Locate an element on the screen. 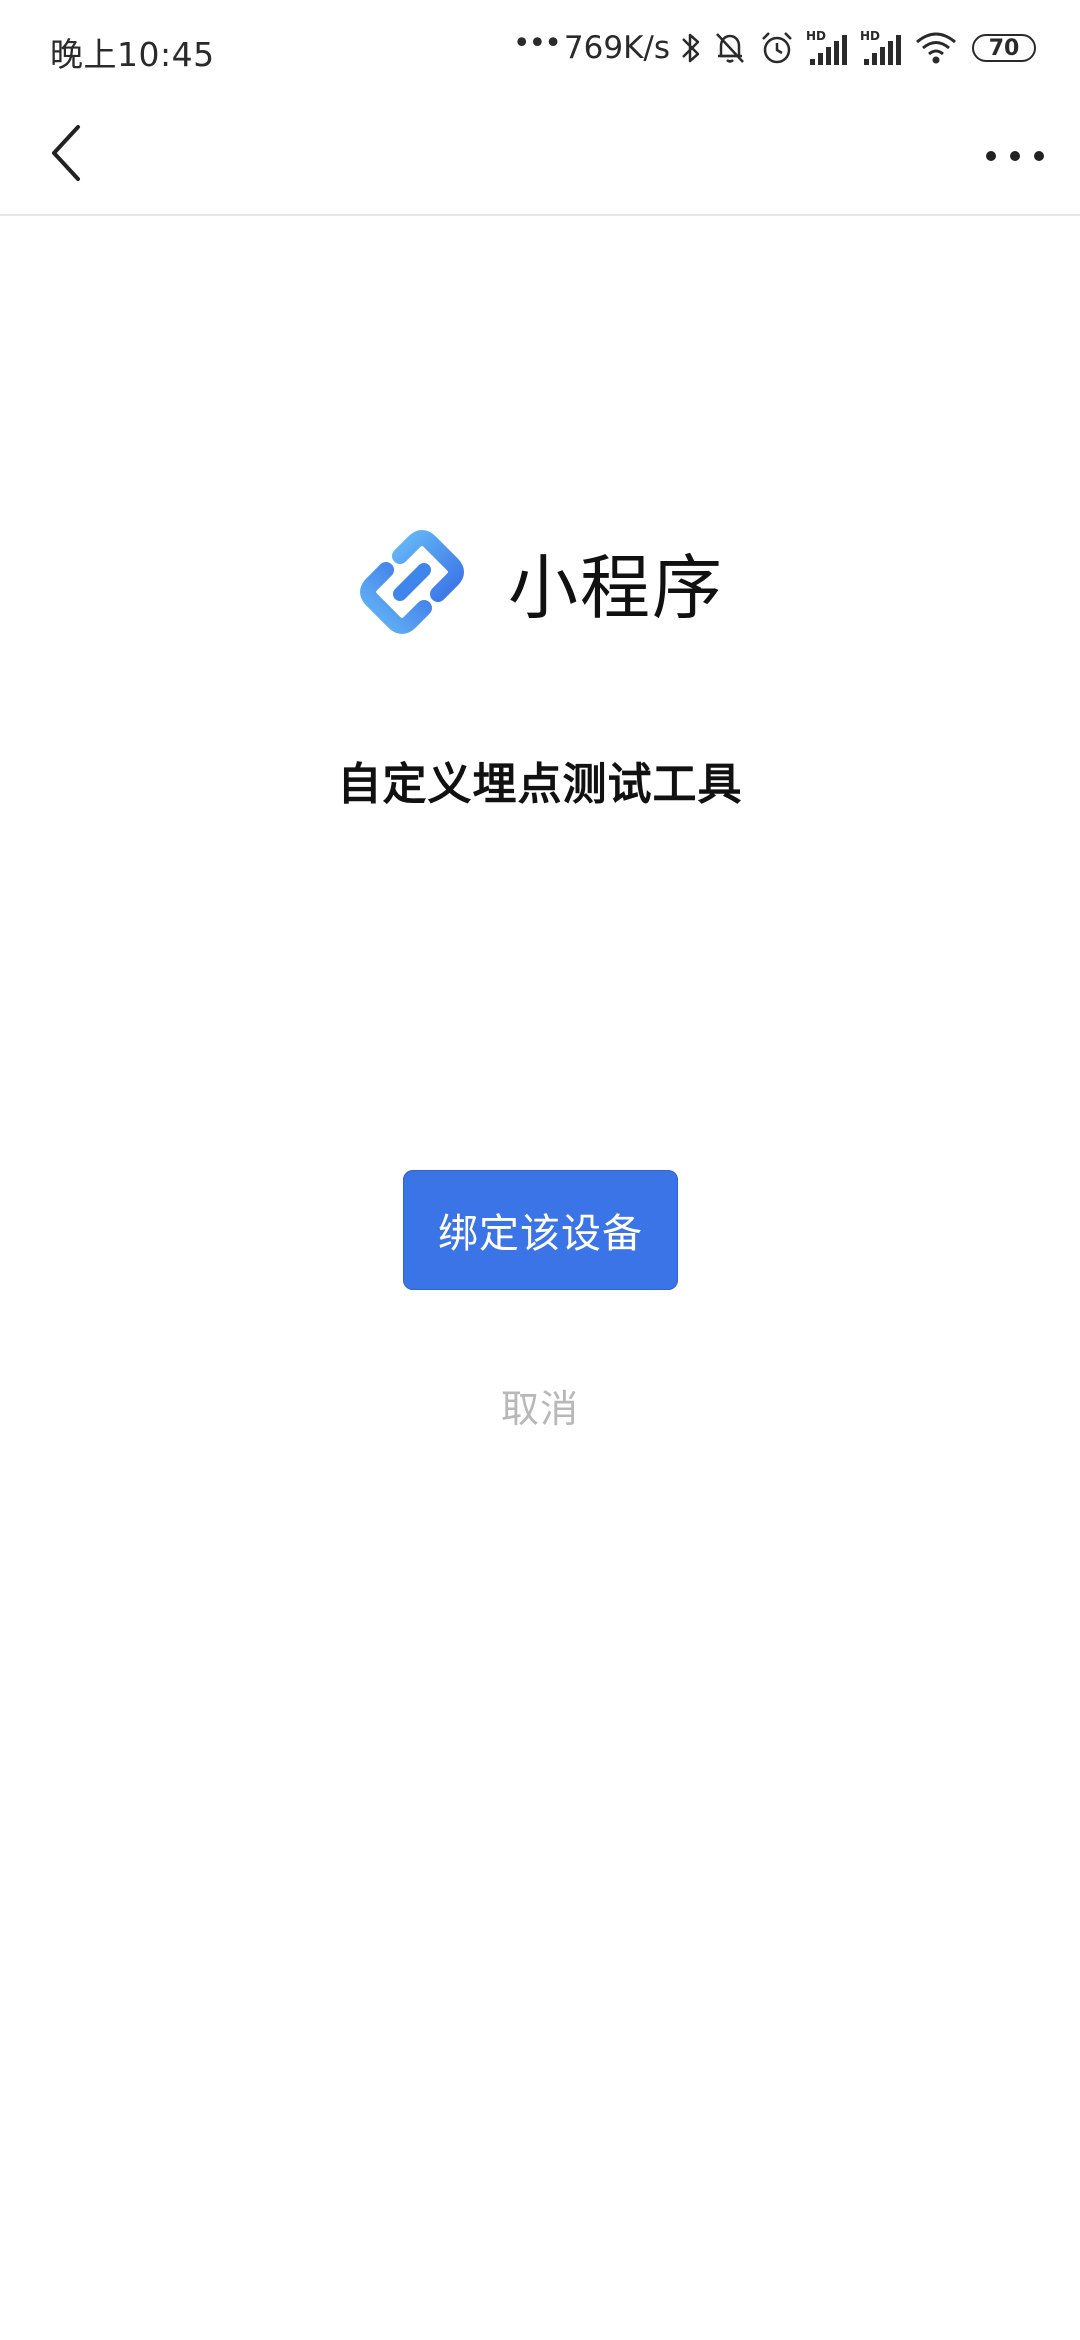  battery-icon: 70 is located at coordinates (1004, 48).